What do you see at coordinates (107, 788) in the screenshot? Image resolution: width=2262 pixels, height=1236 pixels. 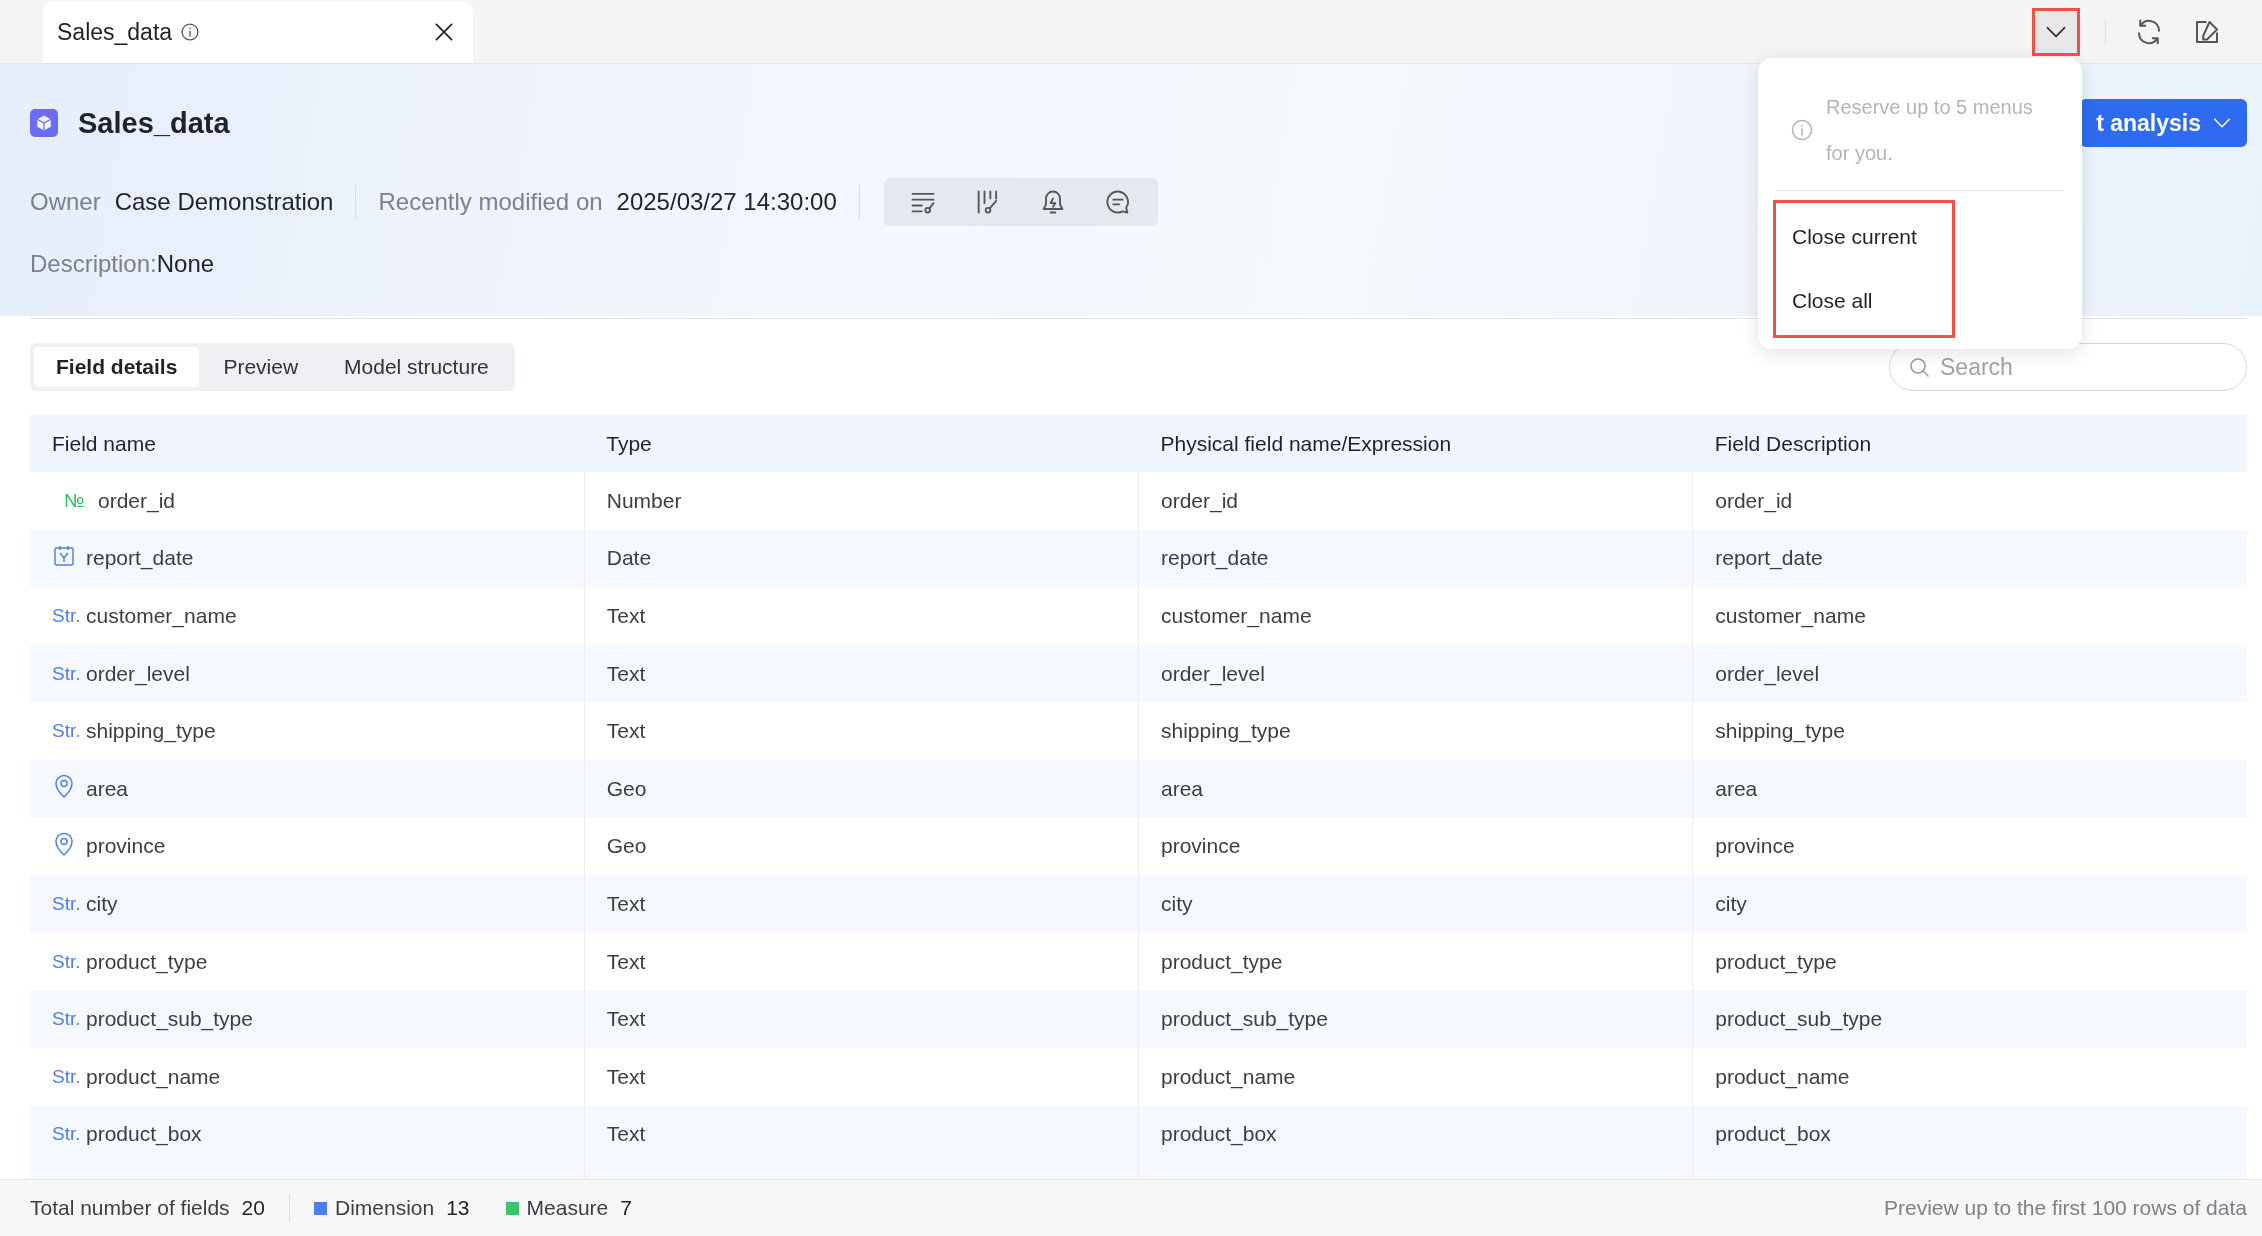 I see `field-name: area` at bounding box center [107, 788].